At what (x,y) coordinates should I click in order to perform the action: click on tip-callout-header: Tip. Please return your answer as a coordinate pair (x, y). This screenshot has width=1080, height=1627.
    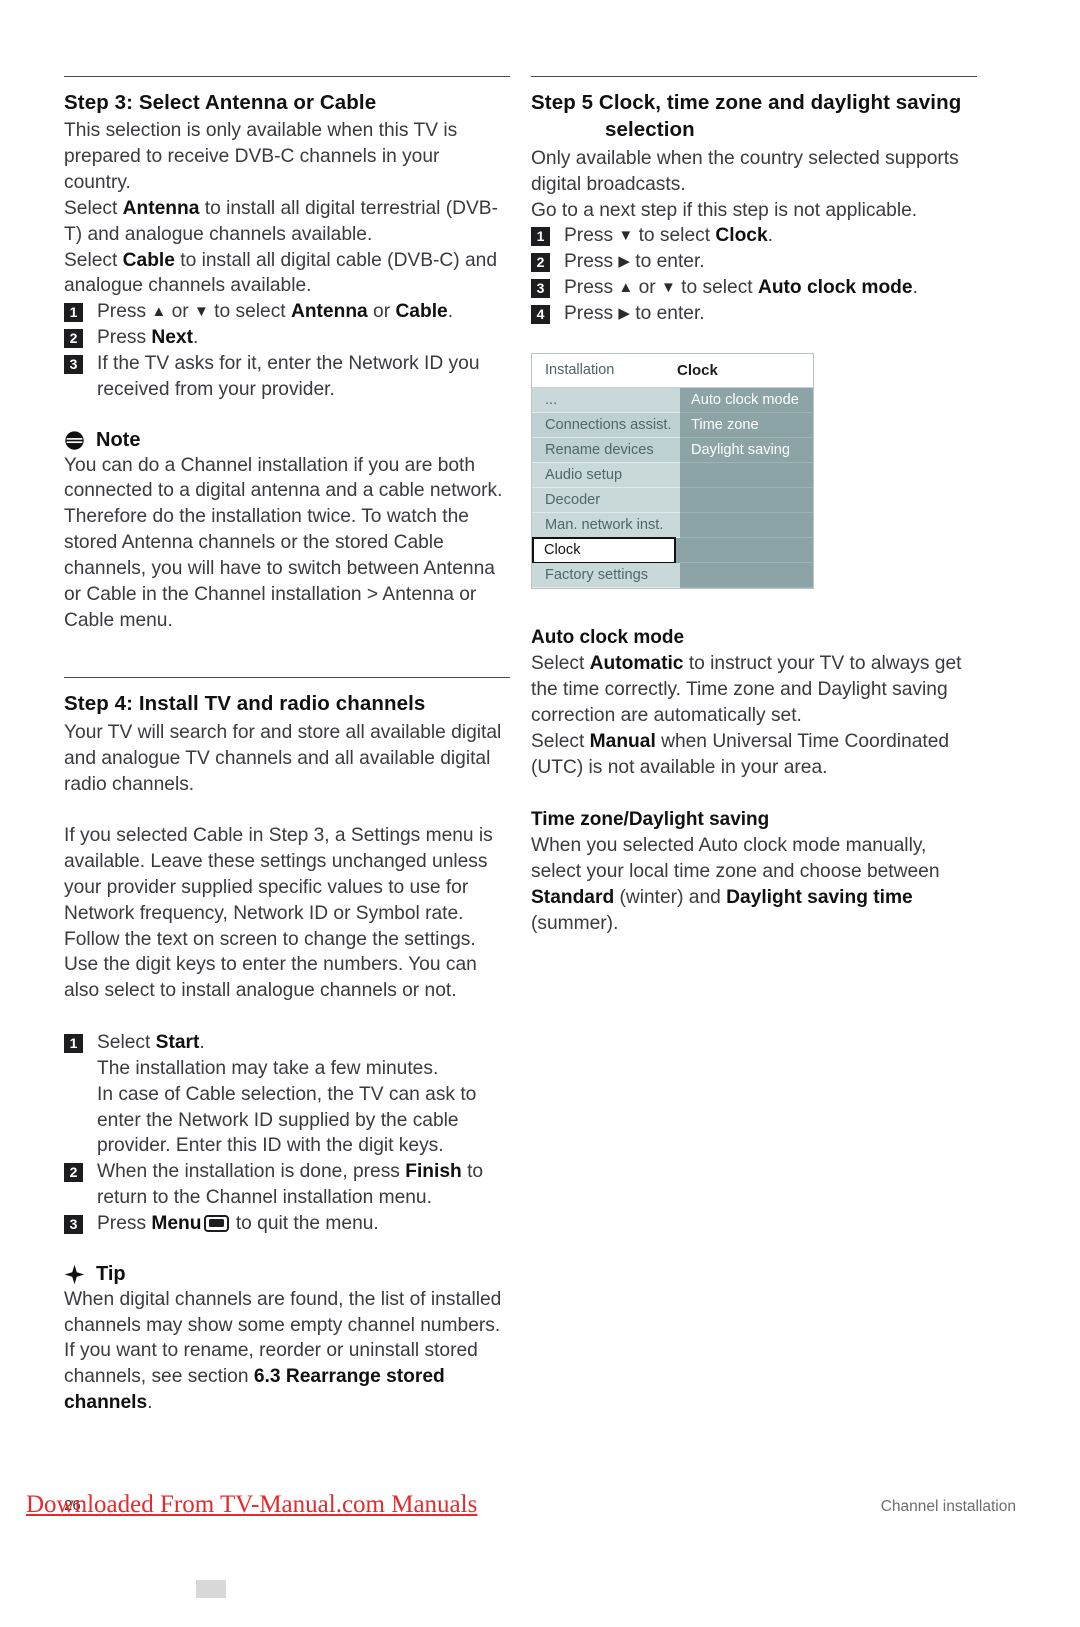
    Looking at the image, I should click on (287, 1274).